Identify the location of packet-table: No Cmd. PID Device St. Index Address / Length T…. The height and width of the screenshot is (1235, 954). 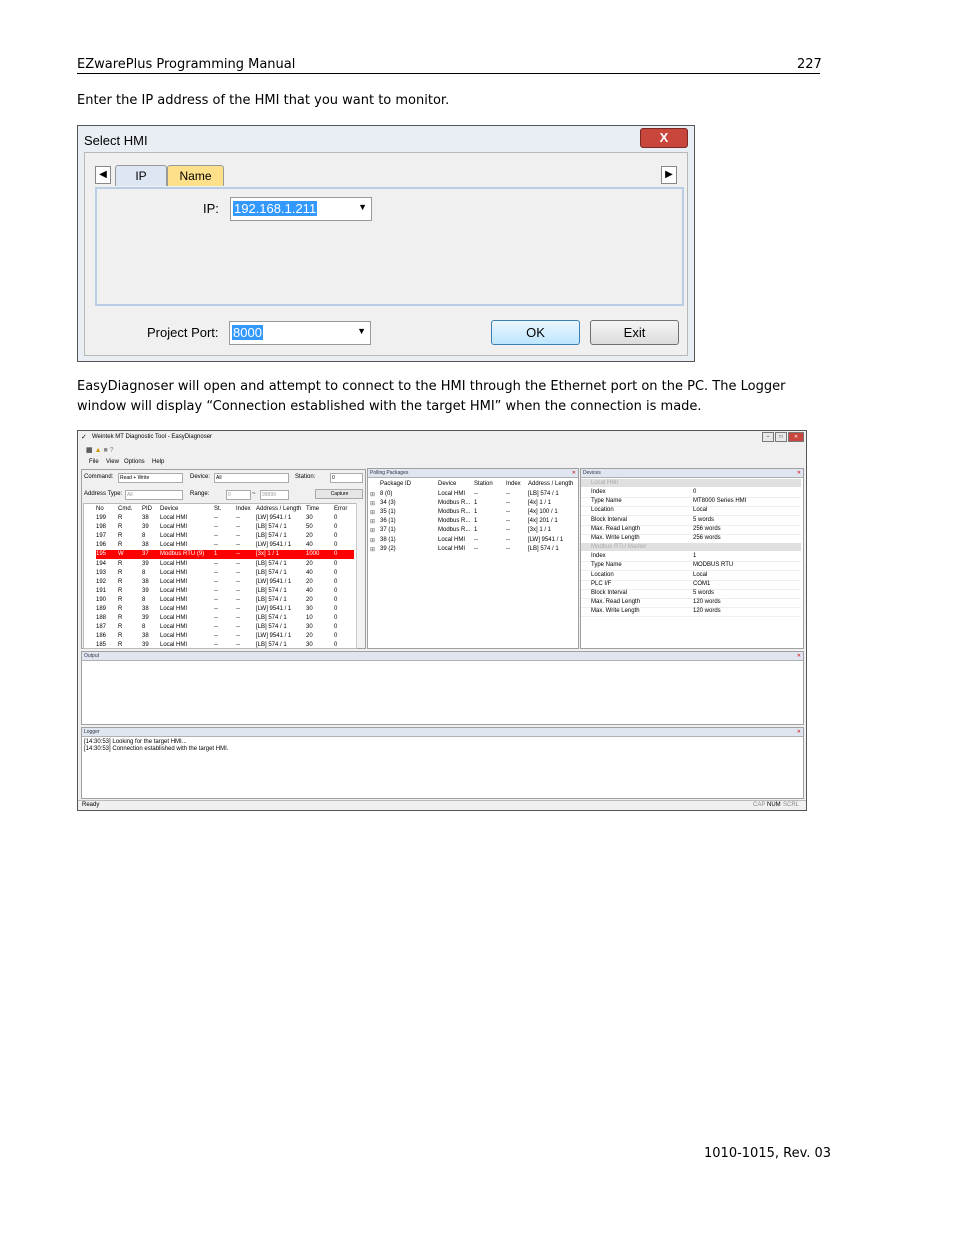
(220, 576).